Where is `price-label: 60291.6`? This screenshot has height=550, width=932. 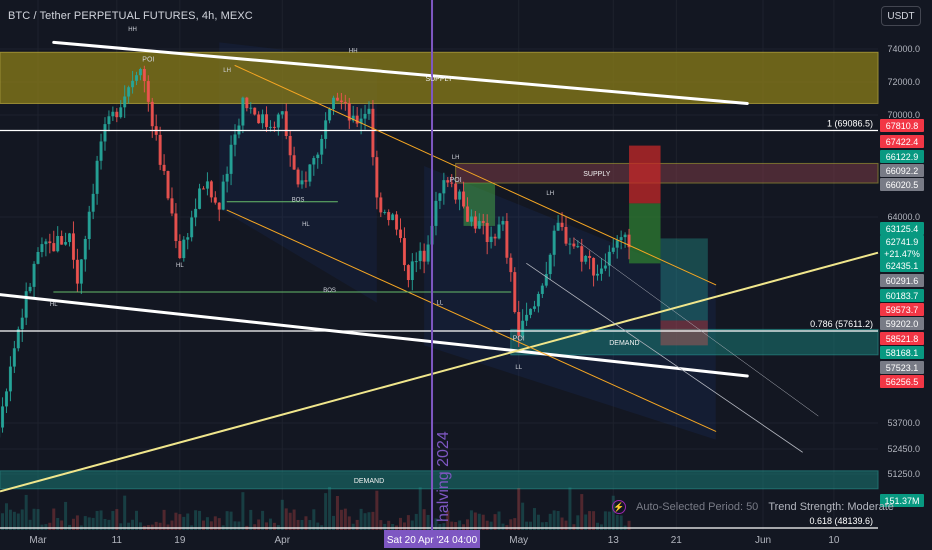
price-label: 60291.6 is located at coordinates (902, 281).